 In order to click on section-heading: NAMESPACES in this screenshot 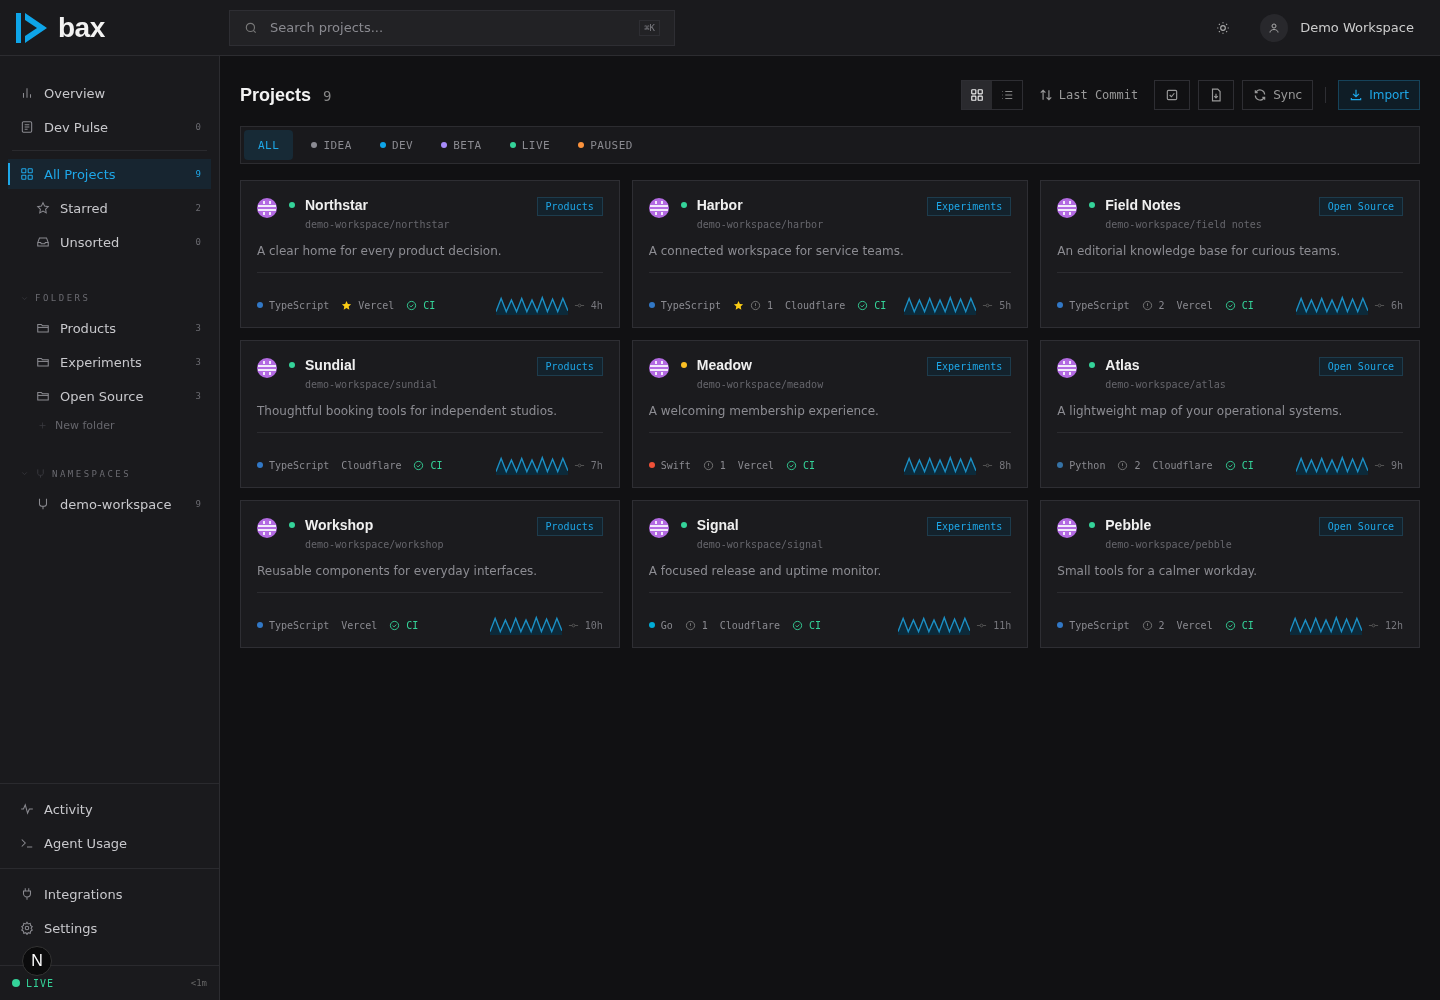, I will do `click(92, 473)`.